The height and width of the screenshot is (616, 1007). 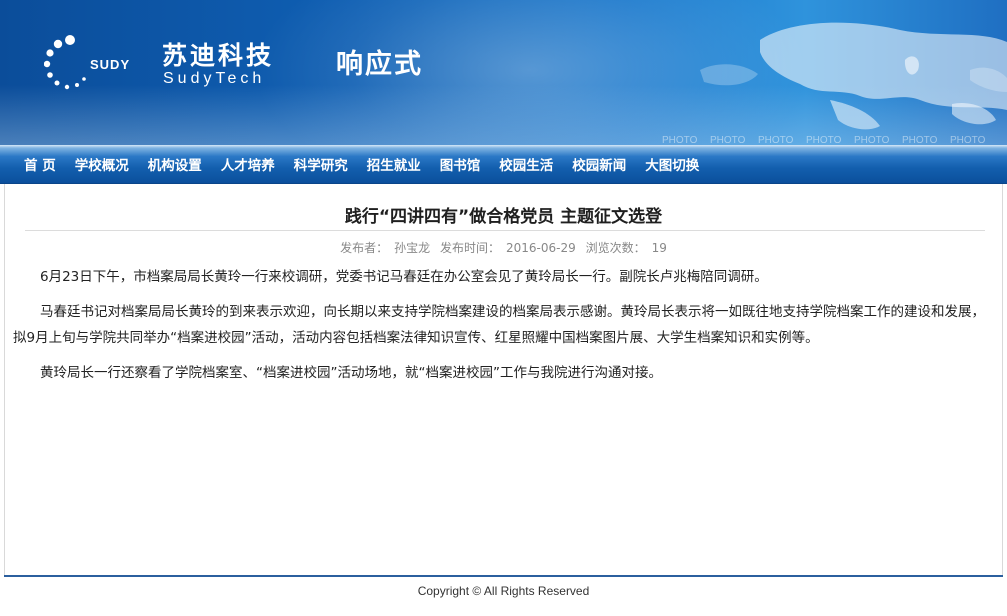 I want to click on photo-strip: PHOTO PHOTO PHOTO PHOTO PHOTO PHOTO PHOTO, so click(x=830, y=136).